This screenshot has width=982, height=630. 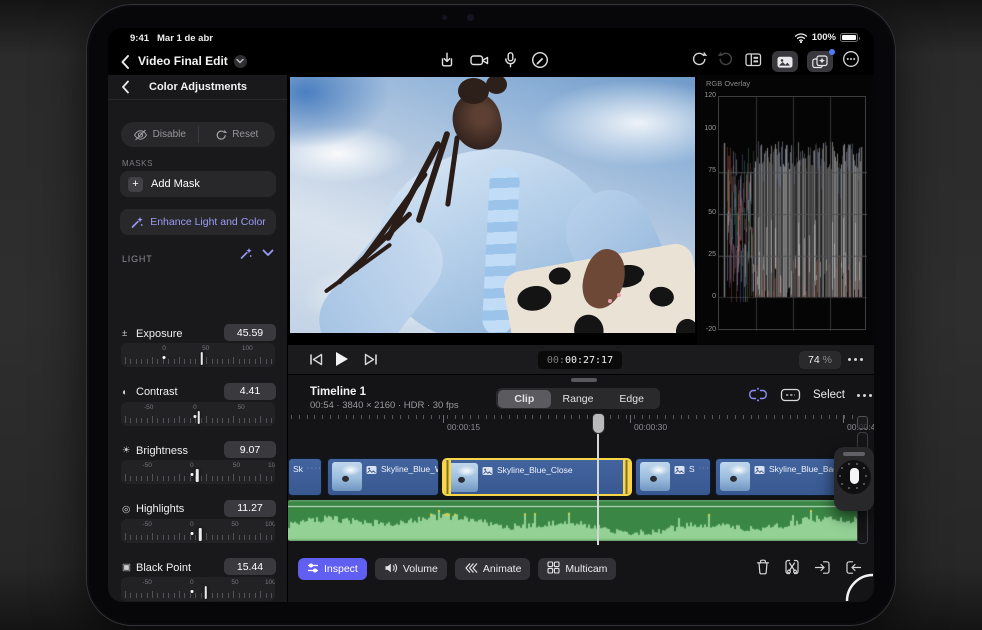 I want to click on undo-icon, so click(x=699, y=61).